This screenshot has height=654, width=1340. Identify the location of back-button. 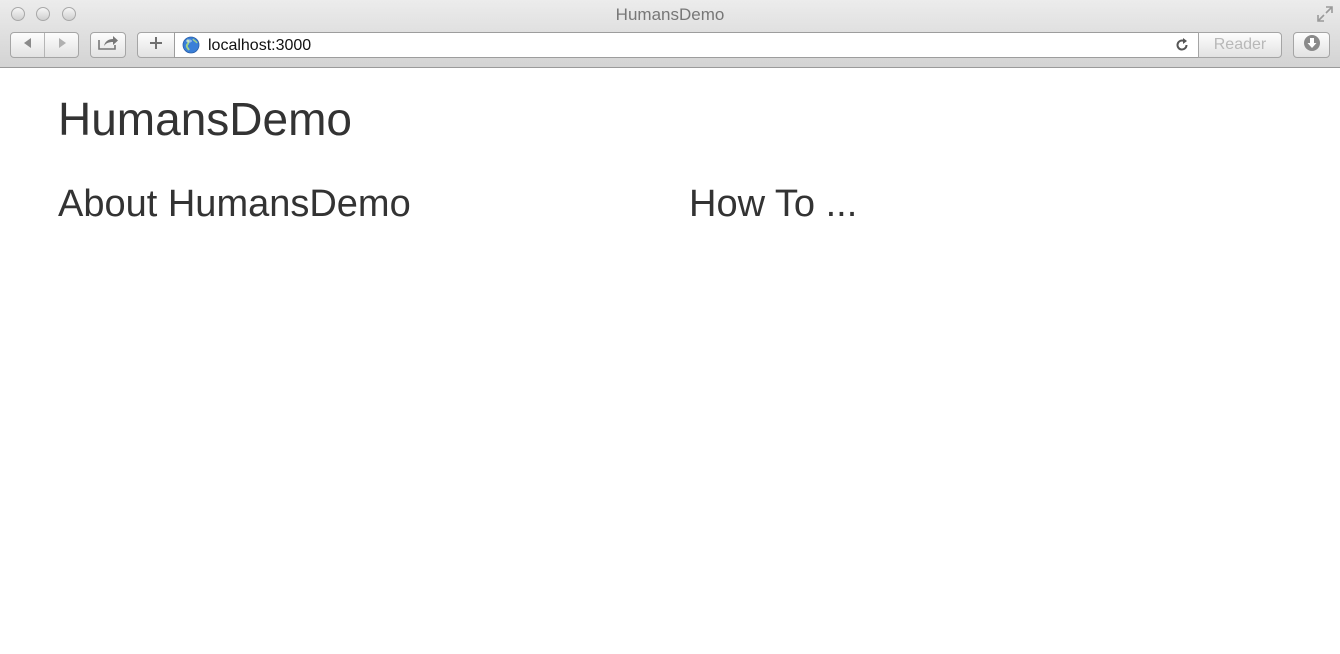
(28, 45).